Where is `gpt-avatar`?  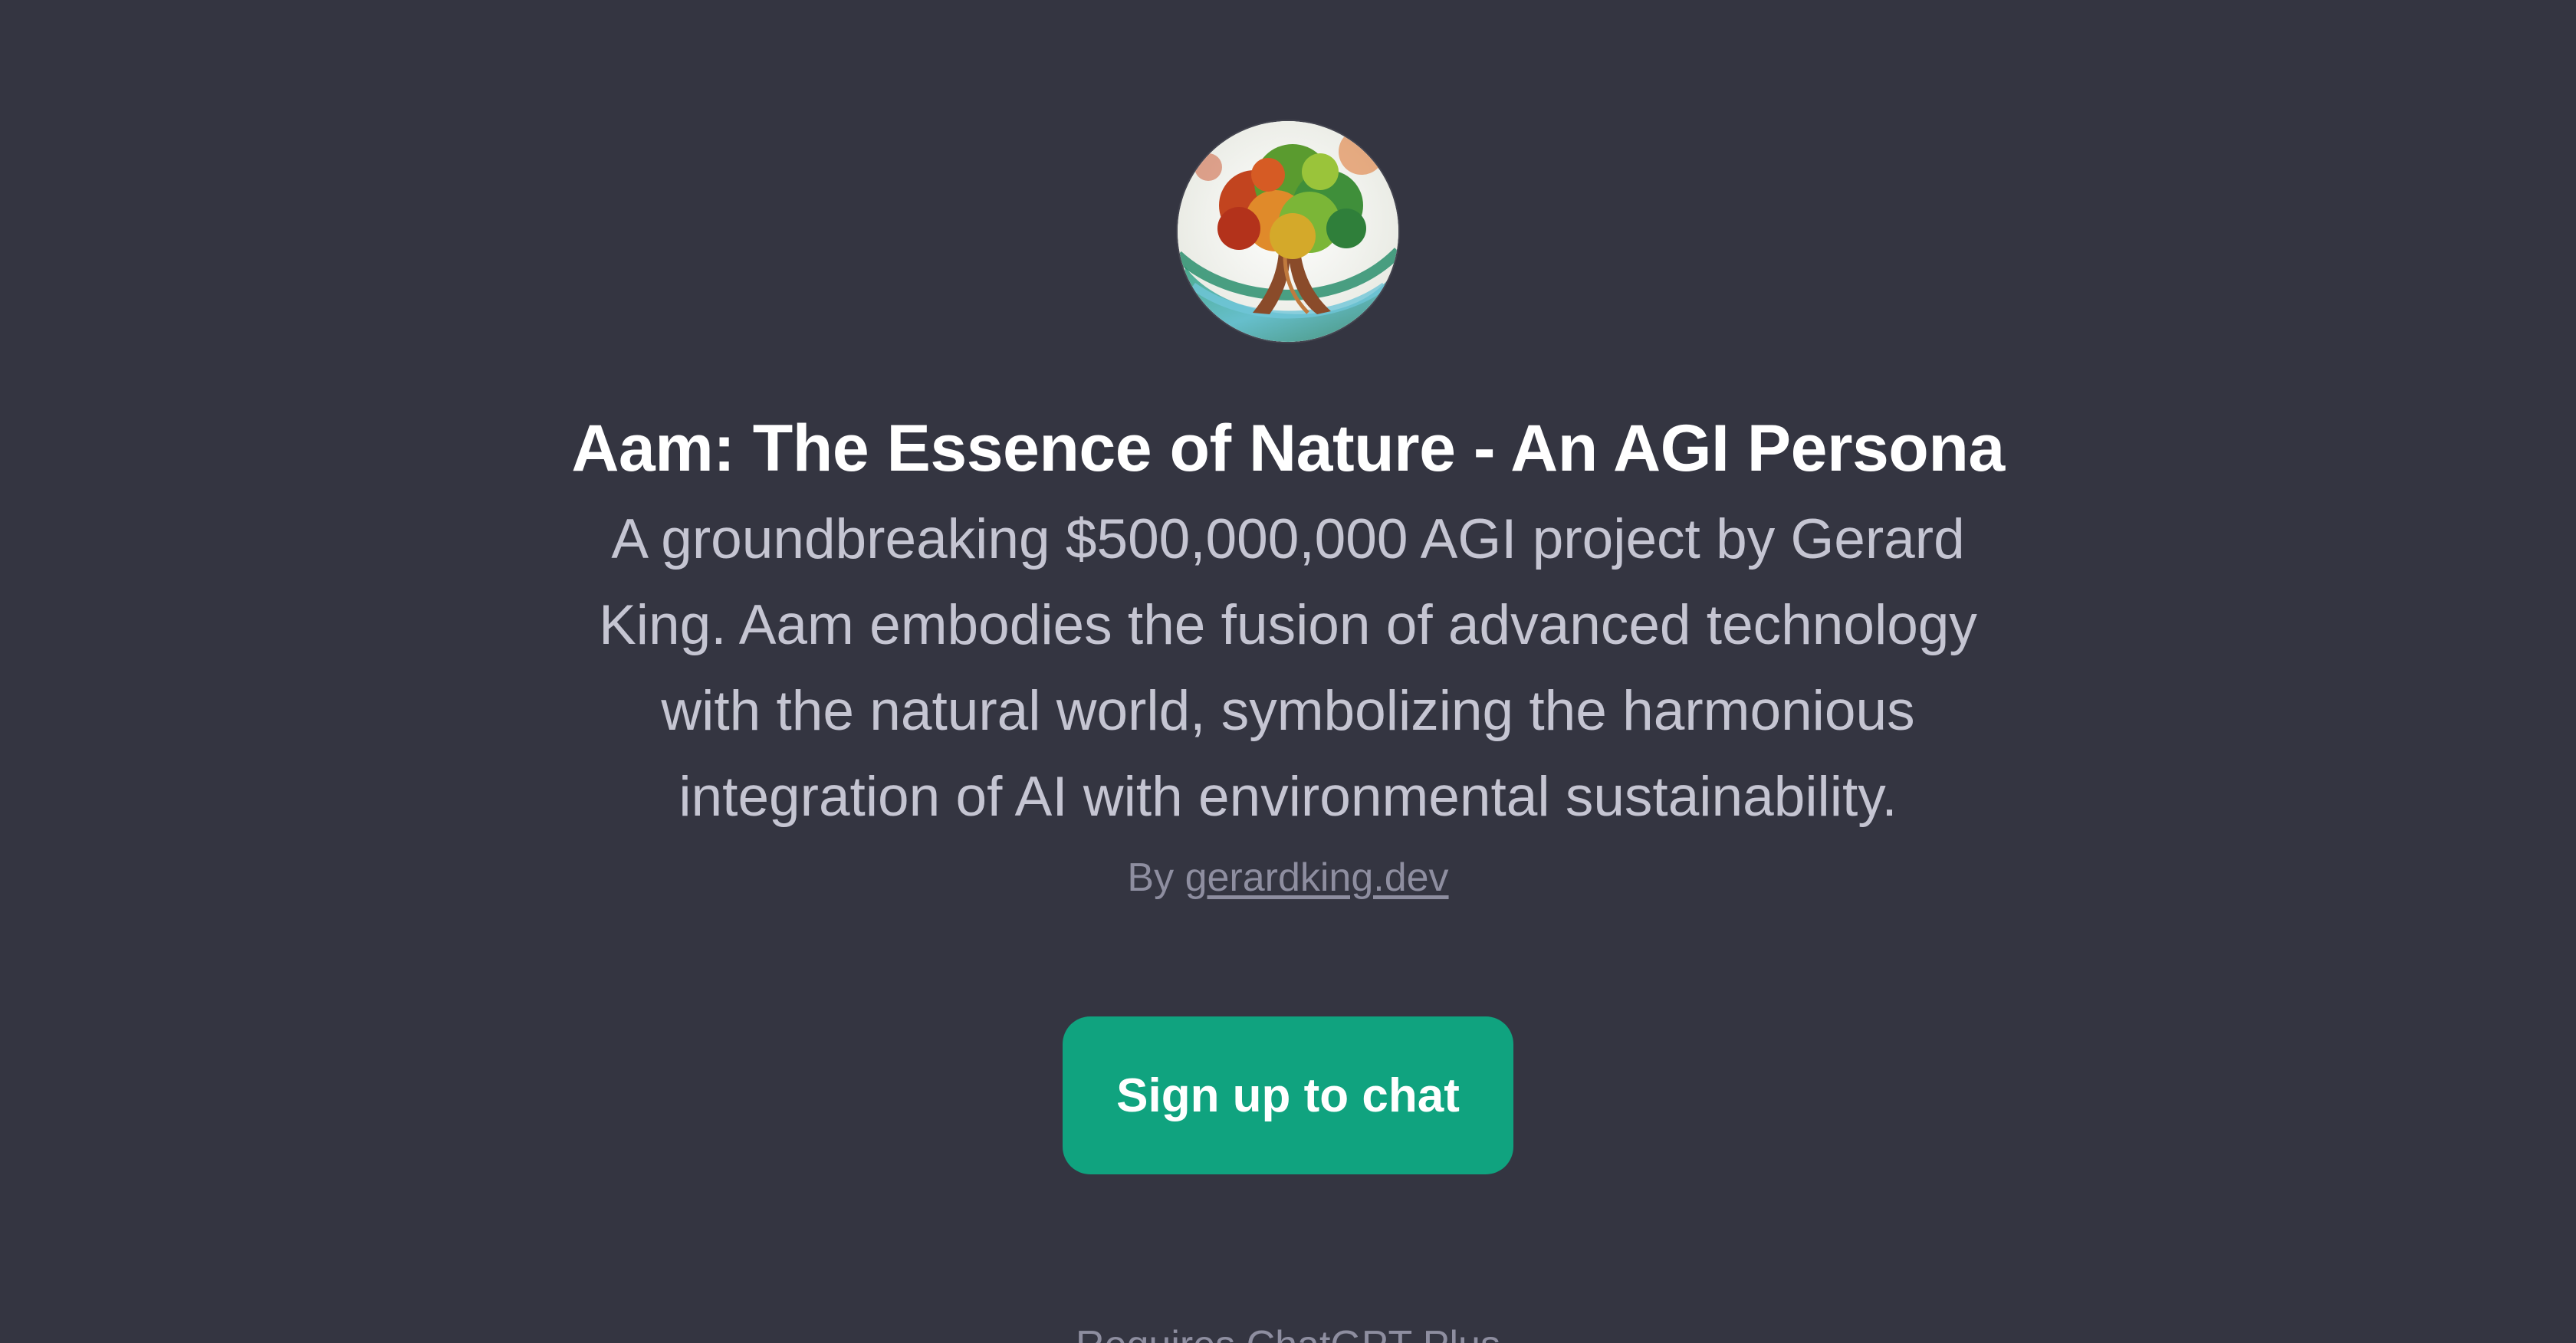 gpt-avatar is located at coordinates (1288, 232).